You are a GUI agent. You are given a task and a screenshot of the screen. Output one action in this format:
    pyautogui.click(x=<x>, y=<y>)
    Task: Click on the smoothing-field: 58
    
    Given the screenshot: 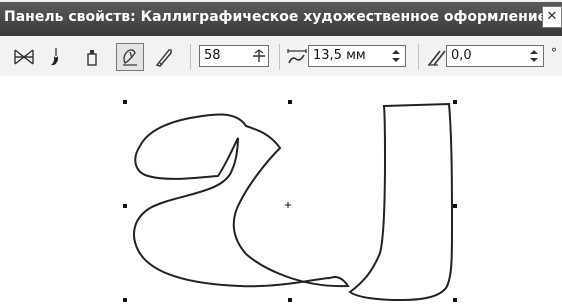 What is the action you would take?
    pyautogui.click(x=234, y=56)
    